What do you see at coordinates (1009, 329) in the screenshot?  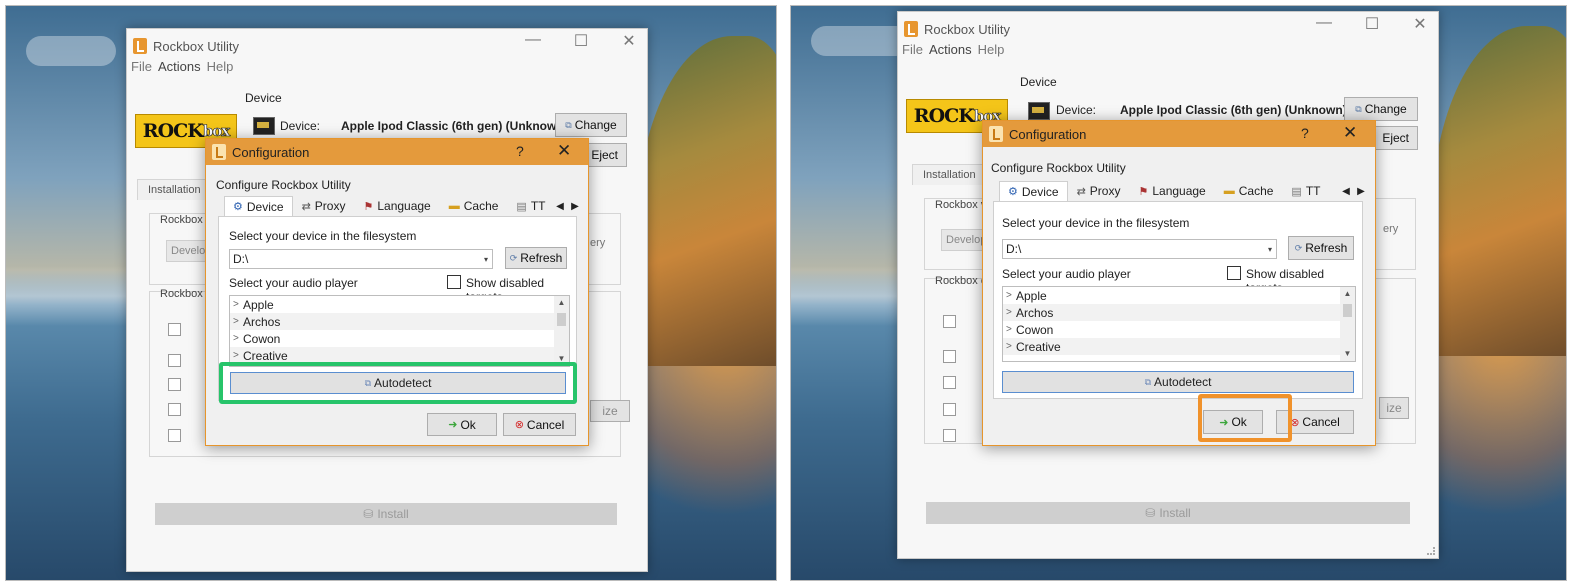 I see `chevron-right-icon: >` at bounding box center [1009, 329].